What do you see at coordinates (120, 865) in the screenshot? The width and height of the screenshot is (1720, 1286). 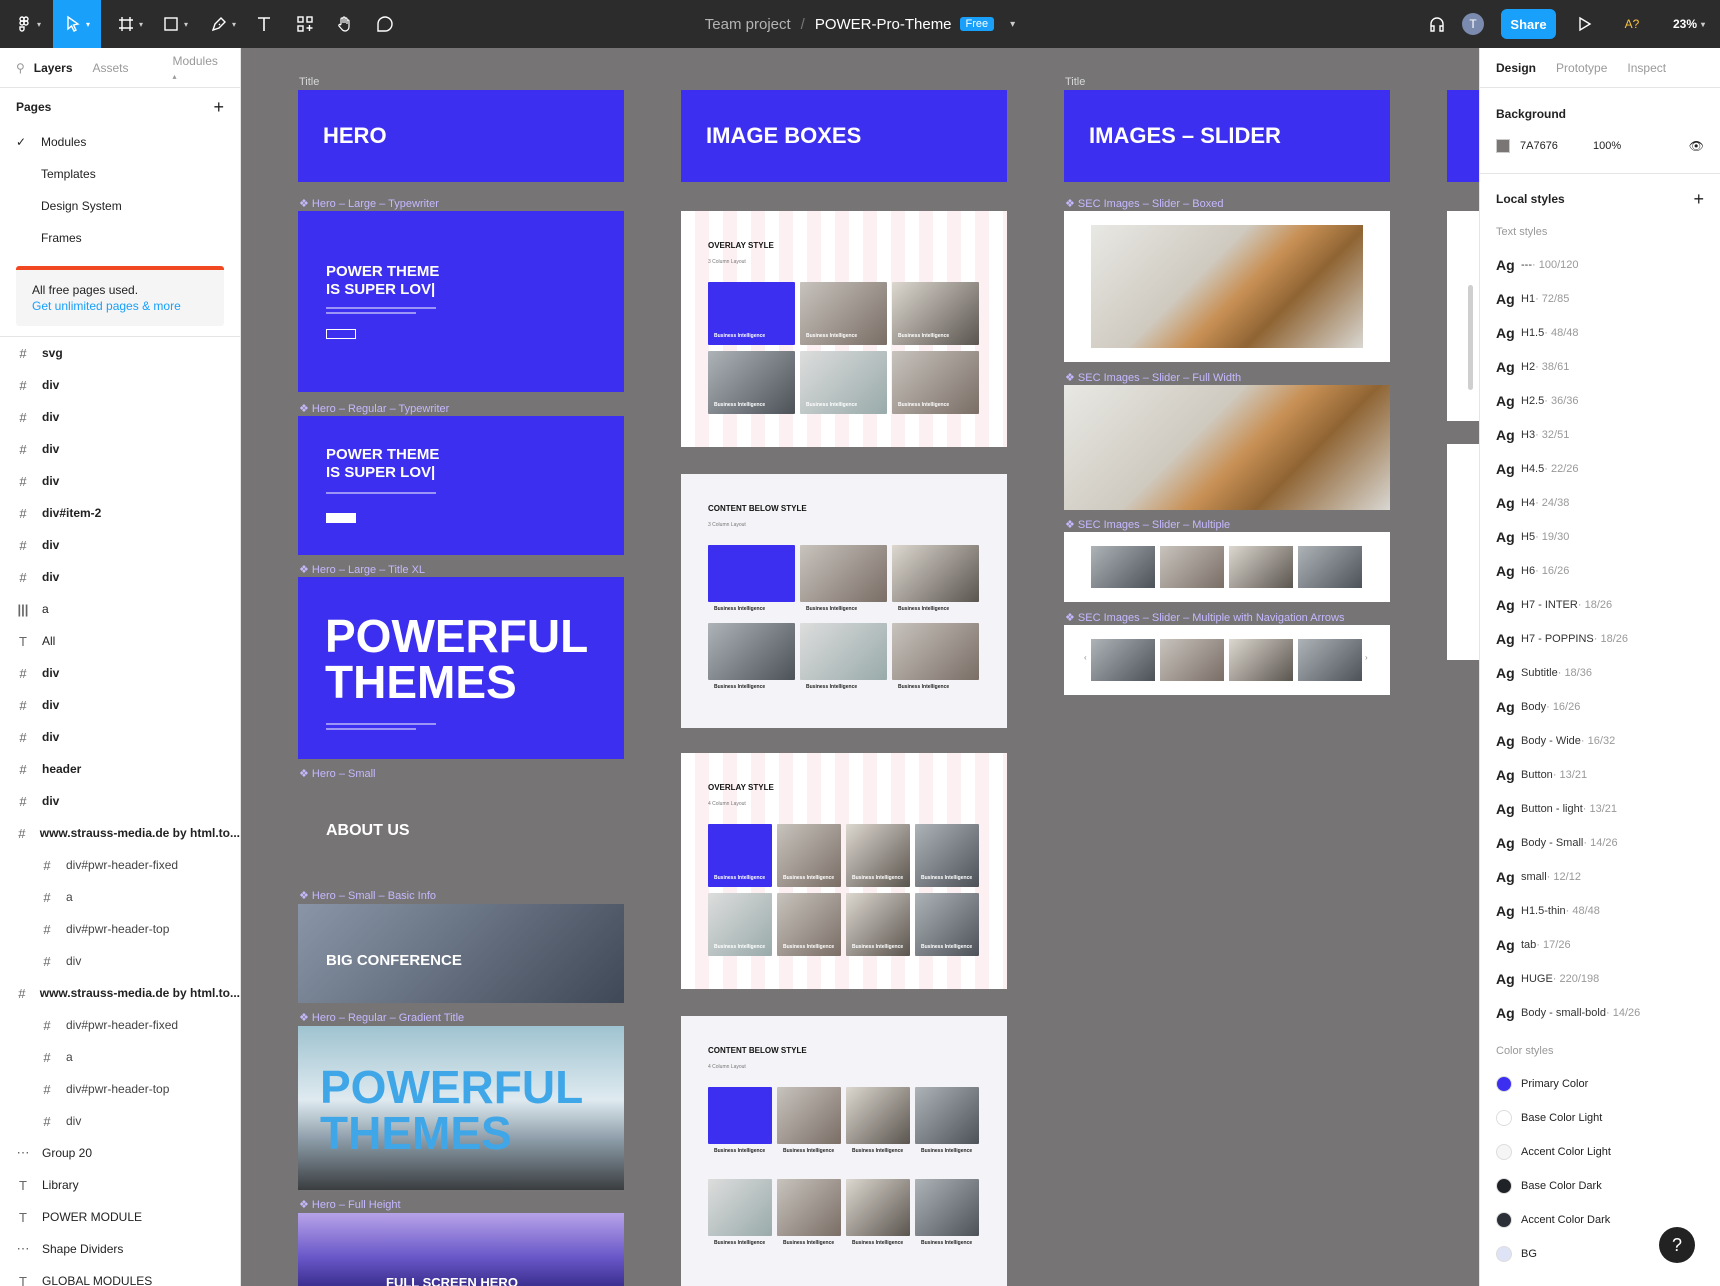 I see `layer-row: # div#pwr-header-fixed` at bounding box center [120, 865].